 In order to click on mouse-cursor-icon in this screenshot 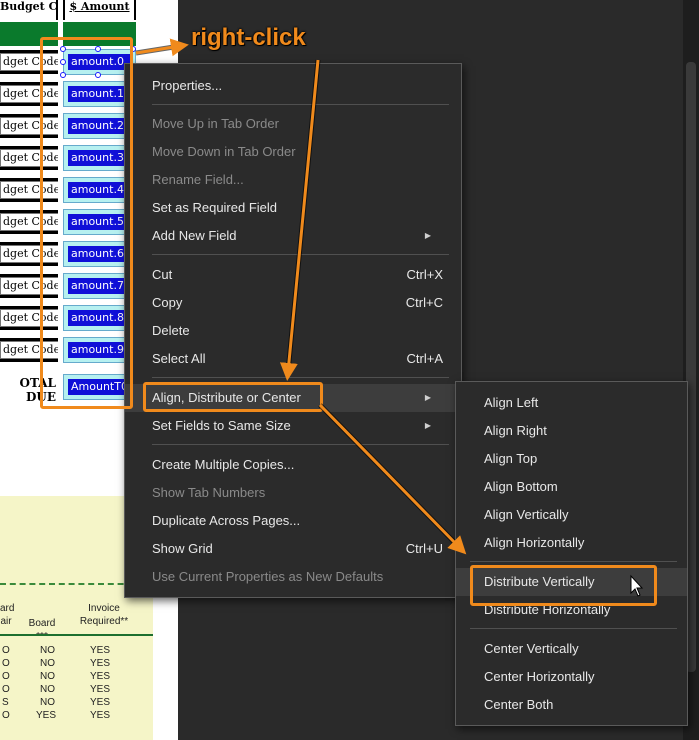, I will do `click(637, 585)`.